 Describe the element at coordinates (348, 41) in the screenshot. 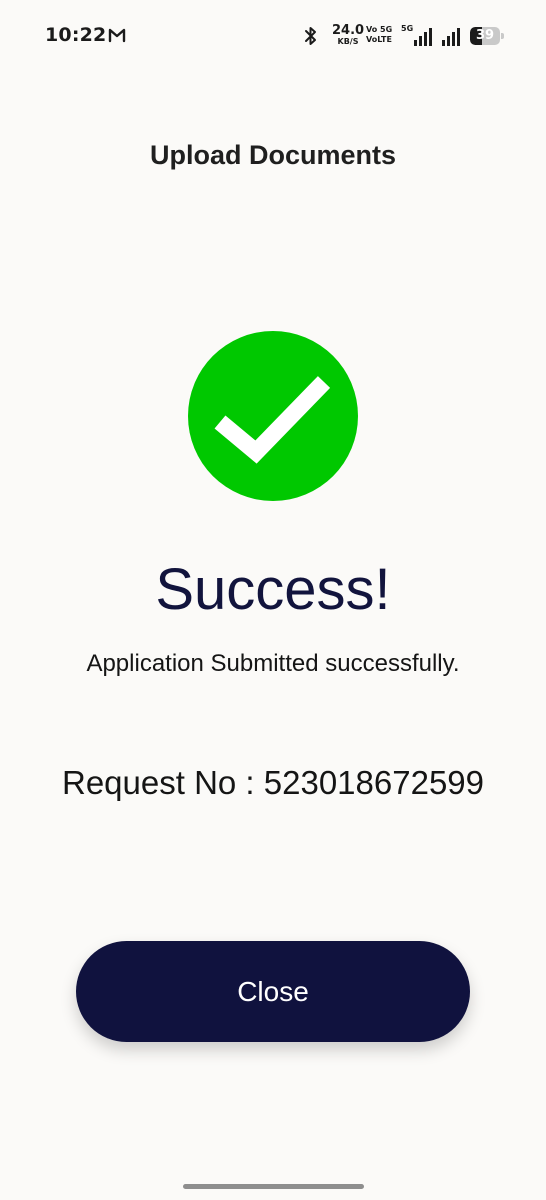

I see `net-speed-unit: KB/S` at that location.